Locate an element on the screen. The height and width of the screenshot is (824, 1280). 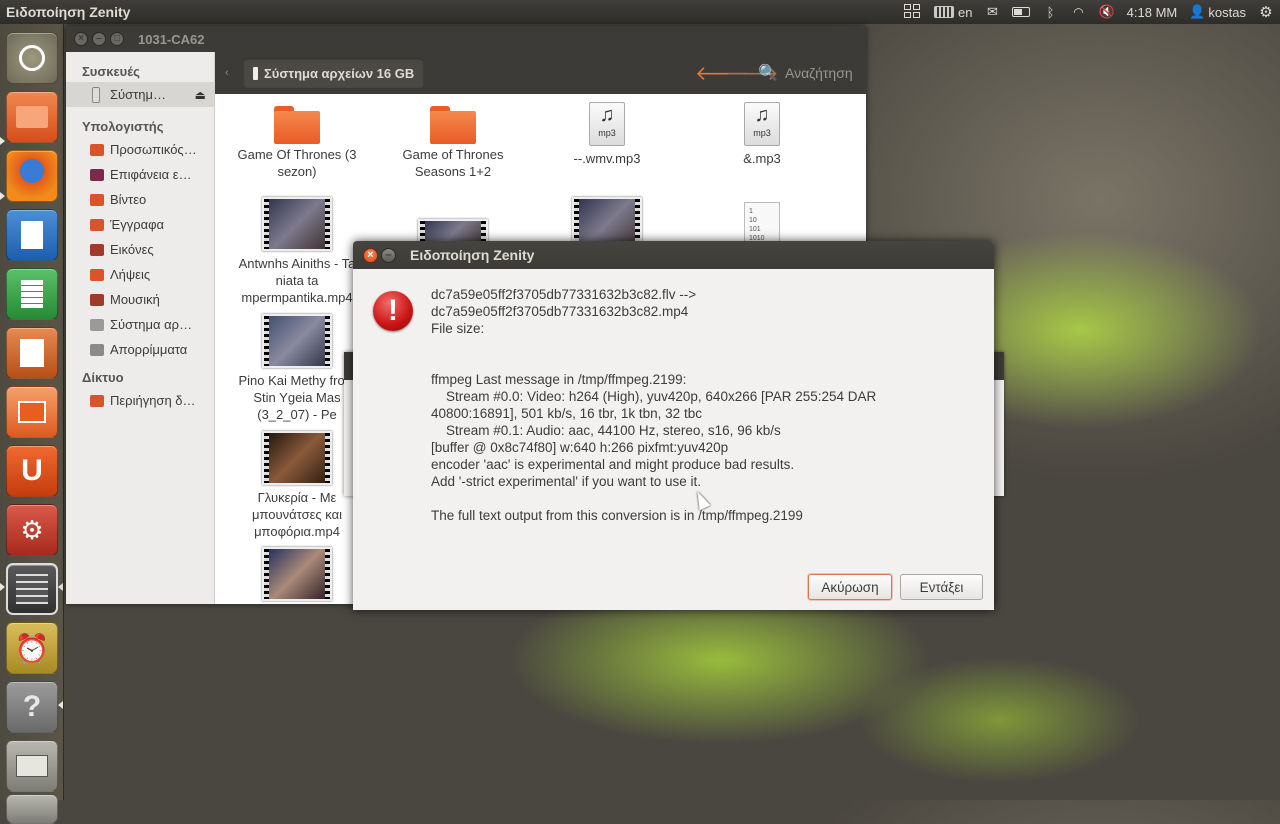
software-center-icon is located at coordinates (32, 412).